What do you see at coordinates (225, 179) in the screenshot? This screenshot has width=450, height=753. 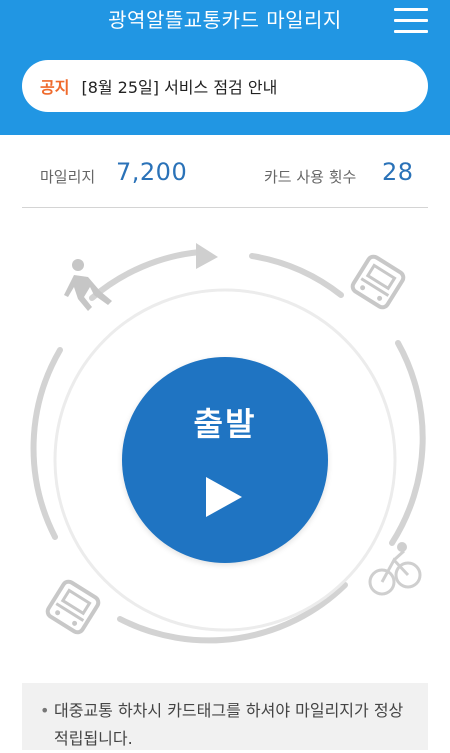 I see `stats-row: 마일리지 7,200 카드 사용 횟수 28` at bounding box center [225, 179].